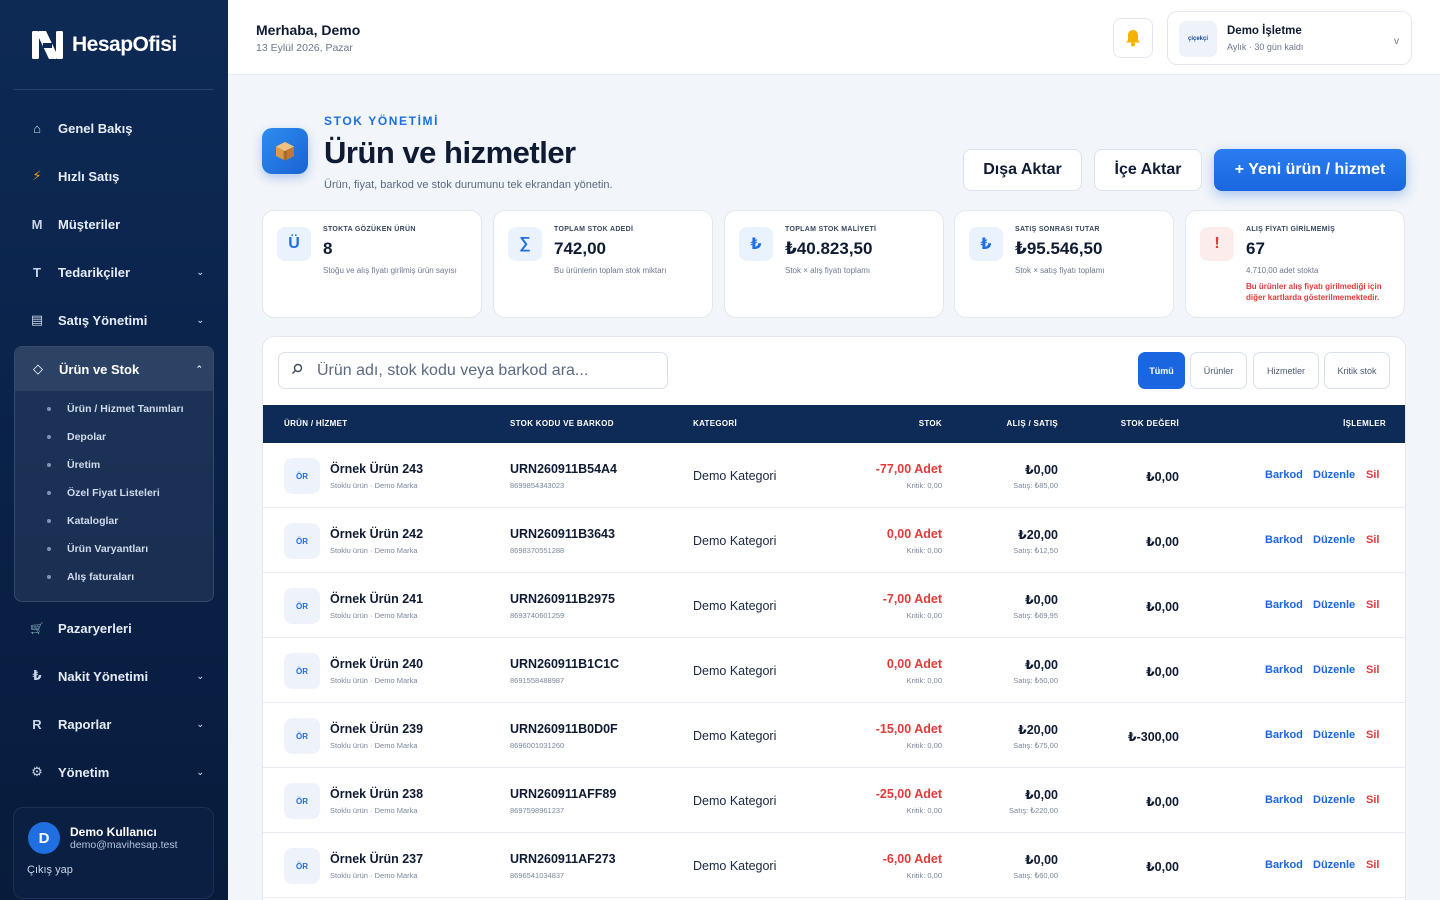  What do you see at coordinates (1162, 867) in the screenshot?
I see `stock-value: ₺0,00` at bounding box center [1162, 867].